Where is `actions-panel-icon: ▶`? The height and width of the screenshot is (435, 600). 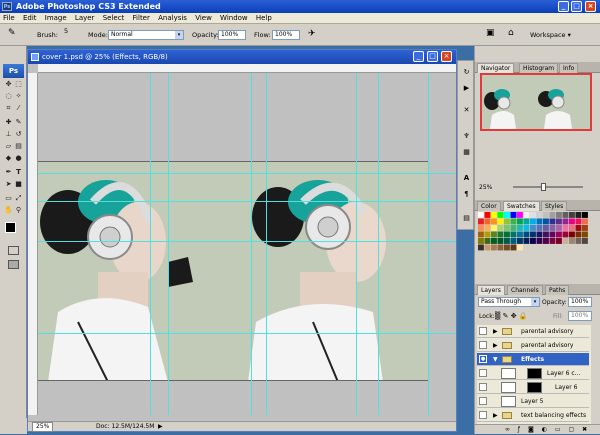
actions-panel-icon: ▶ is located at coordinates (466, 88).